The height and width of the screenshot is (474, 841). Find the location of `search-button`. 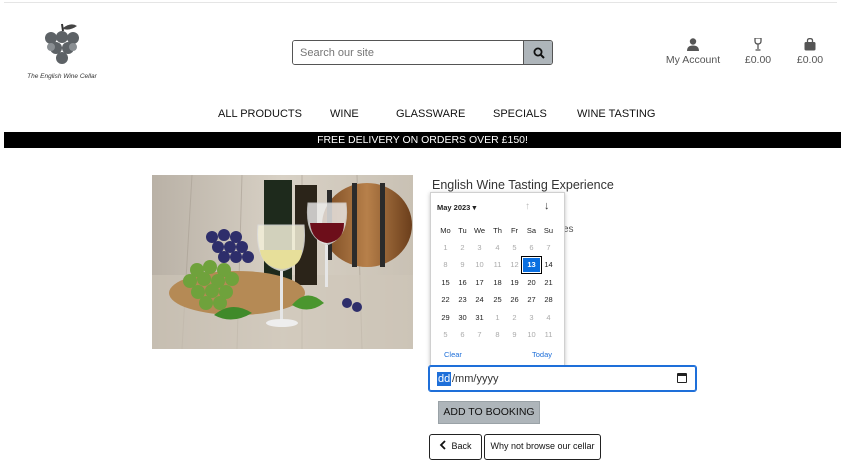

search-button is located at coordinates (537, 52).